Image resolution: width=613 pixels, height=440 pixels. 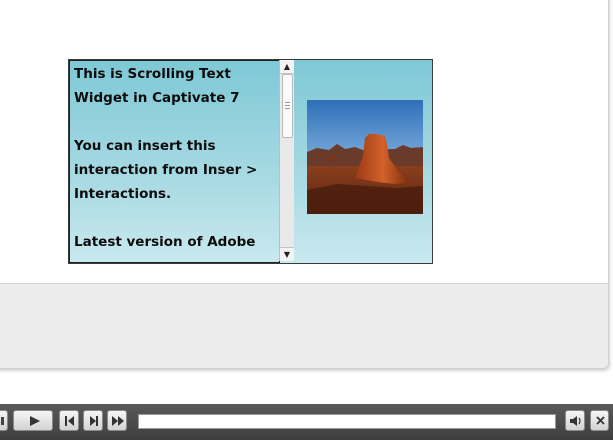 I want to click on close-icon, so click(x=600, y=420).